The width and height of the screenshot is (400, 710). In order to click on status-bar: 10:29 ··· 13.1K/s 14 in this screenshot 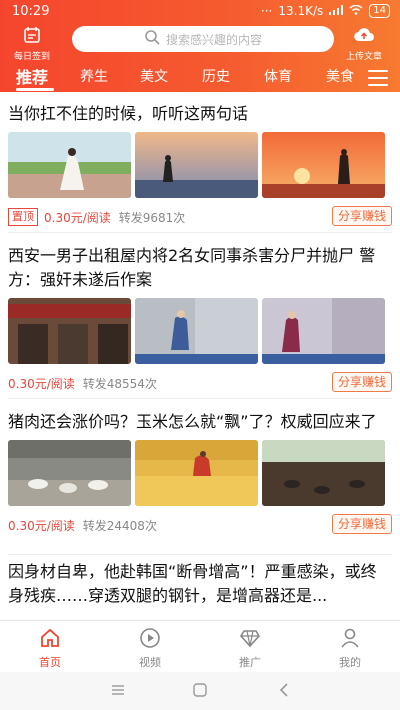, I will do `click(200, 12)`.